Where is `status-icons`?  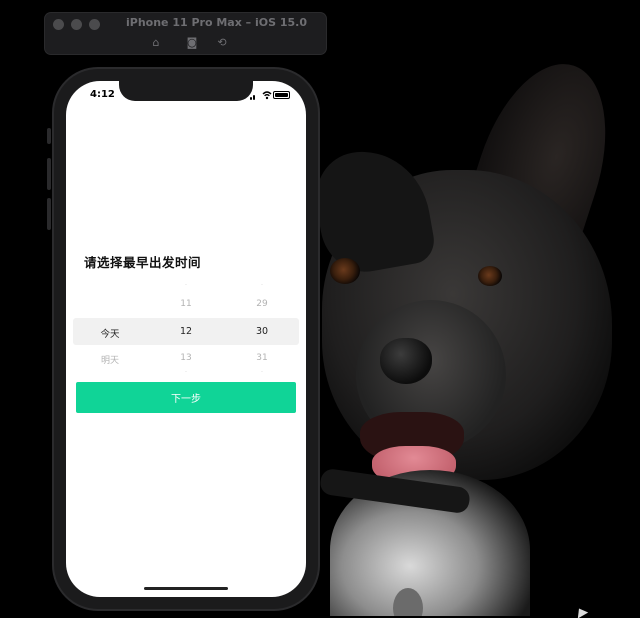
status-icons is located at coordinates (270, 95).